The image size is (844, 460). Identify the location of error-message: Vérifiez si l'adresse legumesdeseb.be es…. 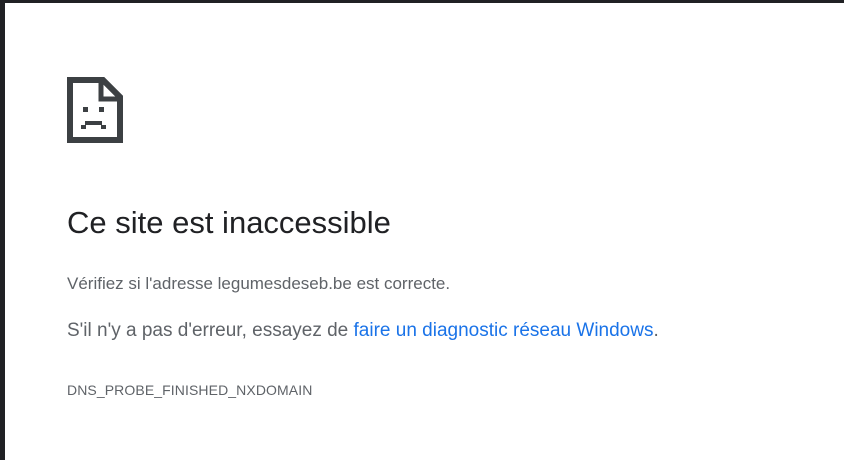
(259, 283).